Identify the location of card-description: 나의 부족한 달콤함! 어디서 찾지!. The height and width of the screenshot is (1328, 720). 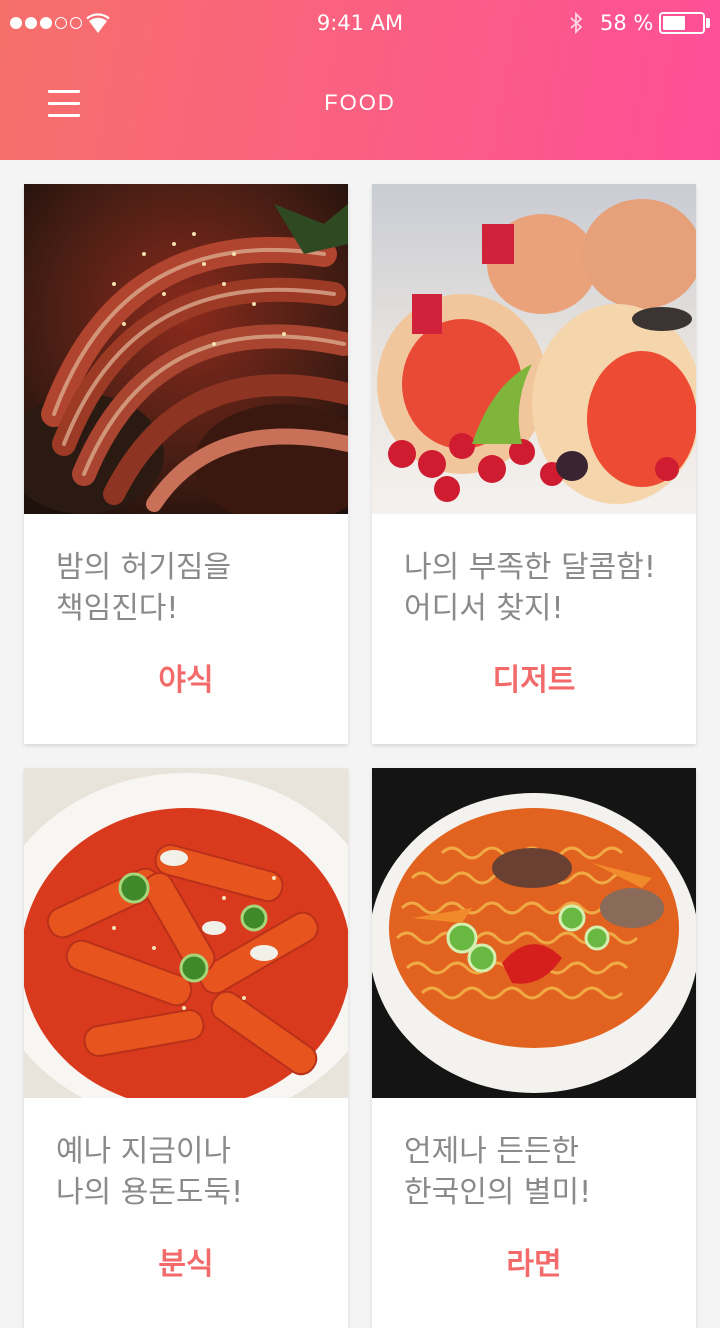
(530, 588).